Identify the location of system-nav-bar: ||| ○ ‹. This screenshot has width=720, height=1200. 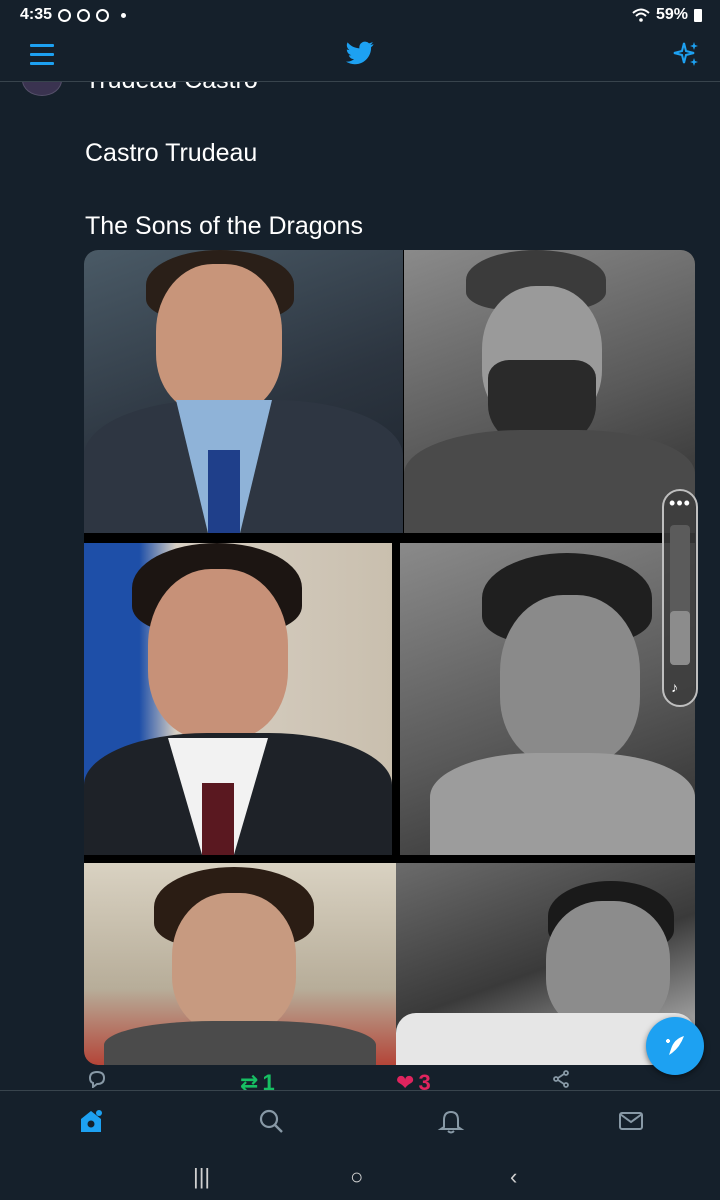
(360, 1175).